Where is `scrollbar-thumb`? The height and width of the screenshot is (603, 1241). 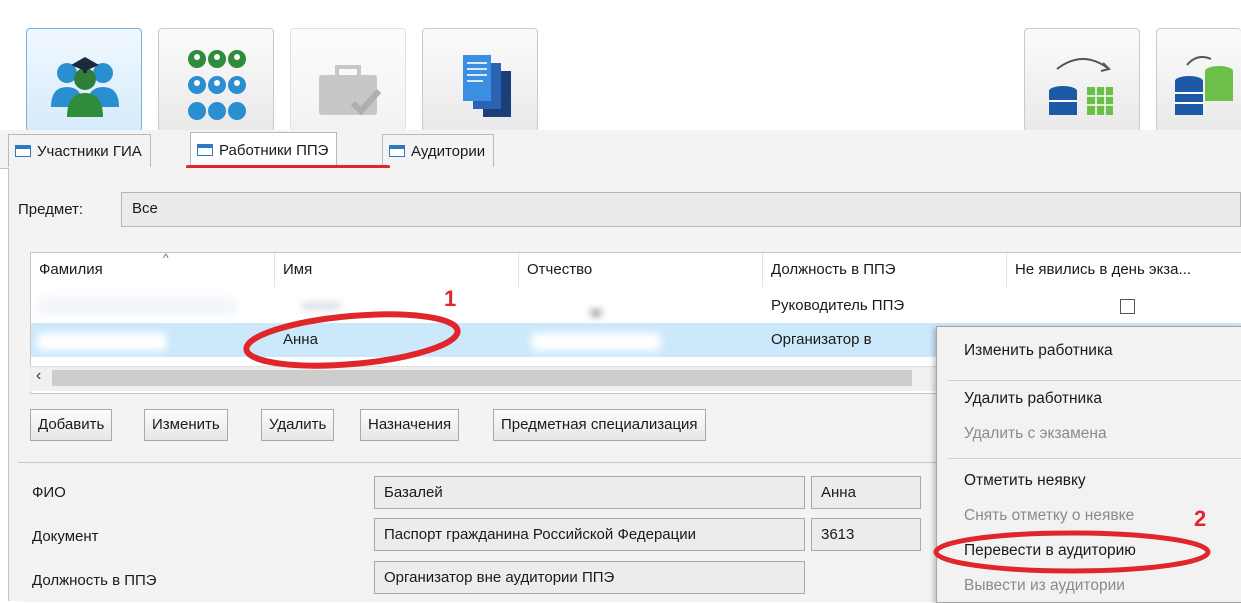 scrollbar-thumb is located at coordinates (482, 378).